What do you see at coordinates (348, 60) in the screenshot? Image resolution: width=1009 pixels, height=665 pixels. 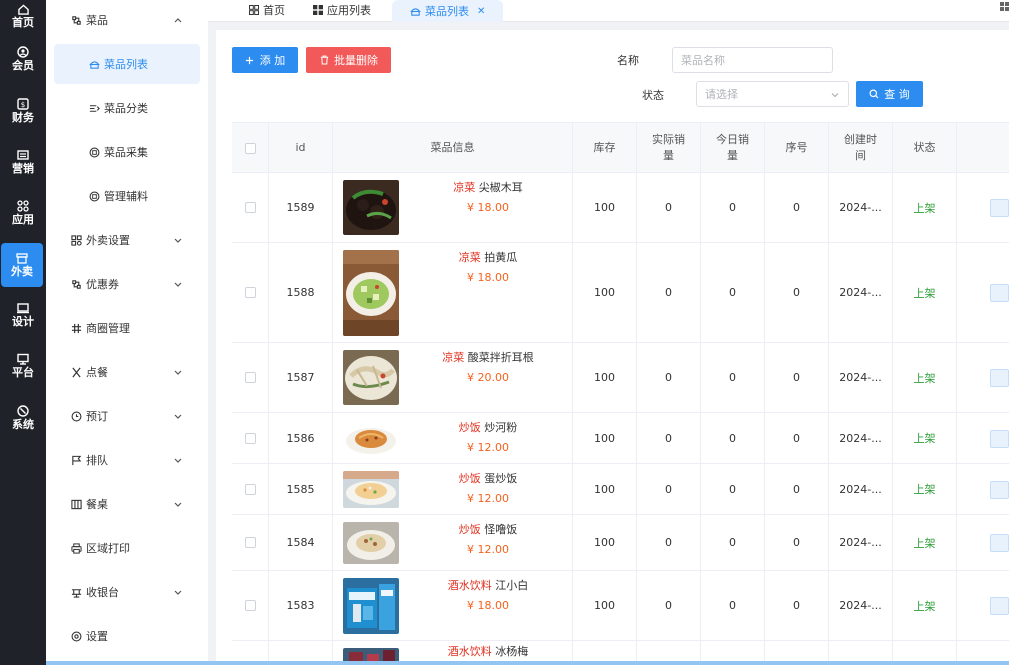 I see `batch-delete-button: 批量删除` at bounding box center [348, 60].